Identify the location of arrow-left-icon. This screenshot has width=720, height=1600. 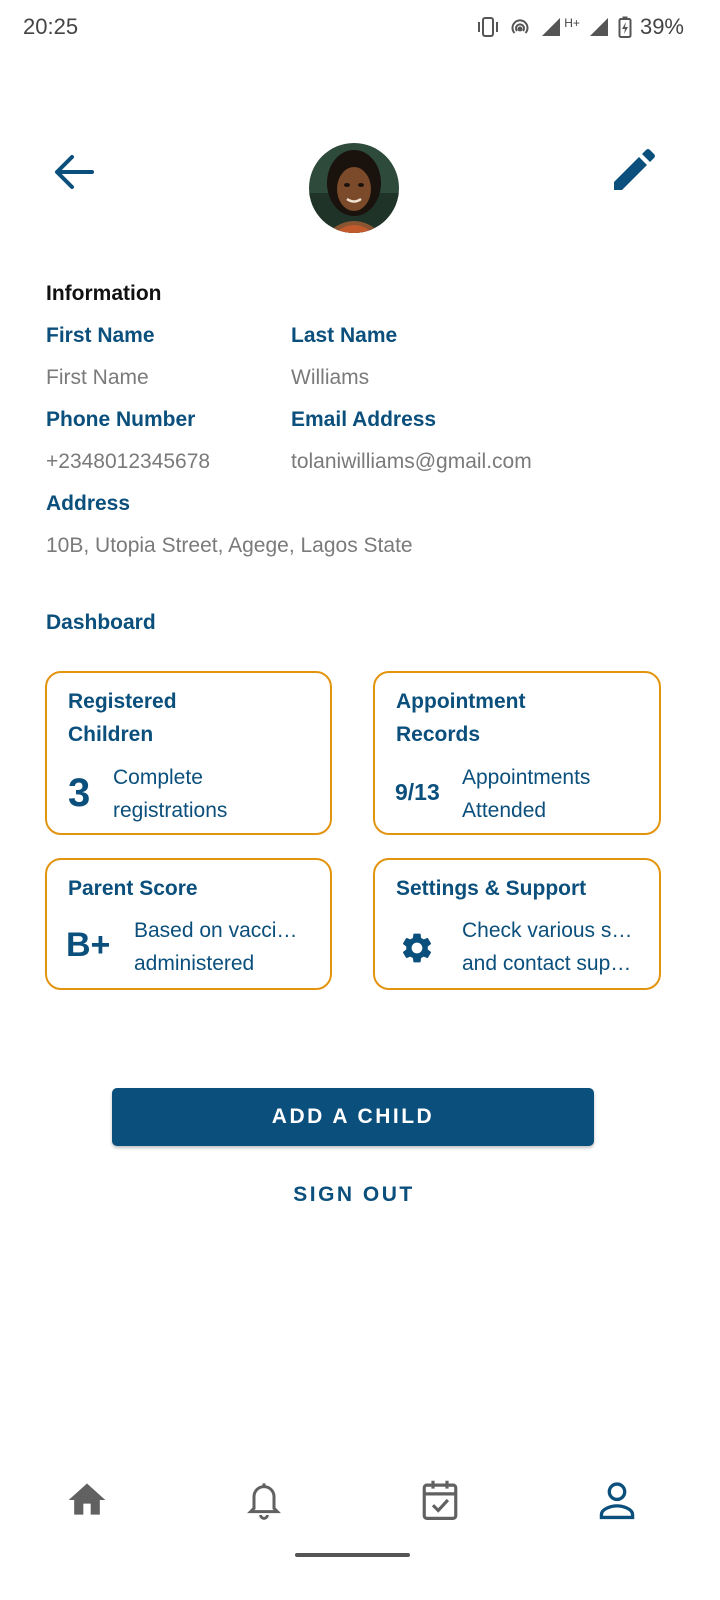
(74, 172).